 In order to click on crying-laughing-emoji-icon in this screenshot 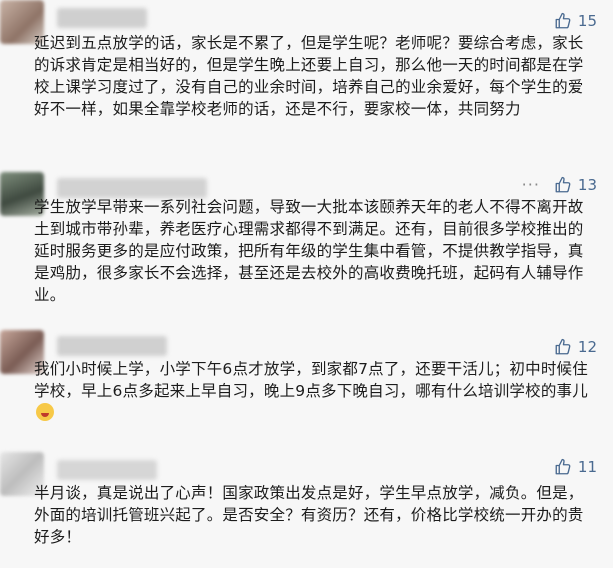, I will do `click(45, 412)`.